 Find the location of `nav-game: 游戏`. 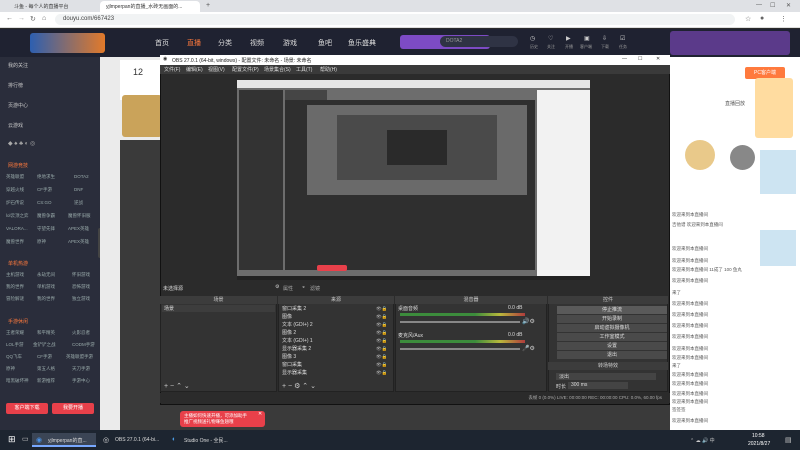

nav-game: 游戏 is located at coordinates (290, 43).